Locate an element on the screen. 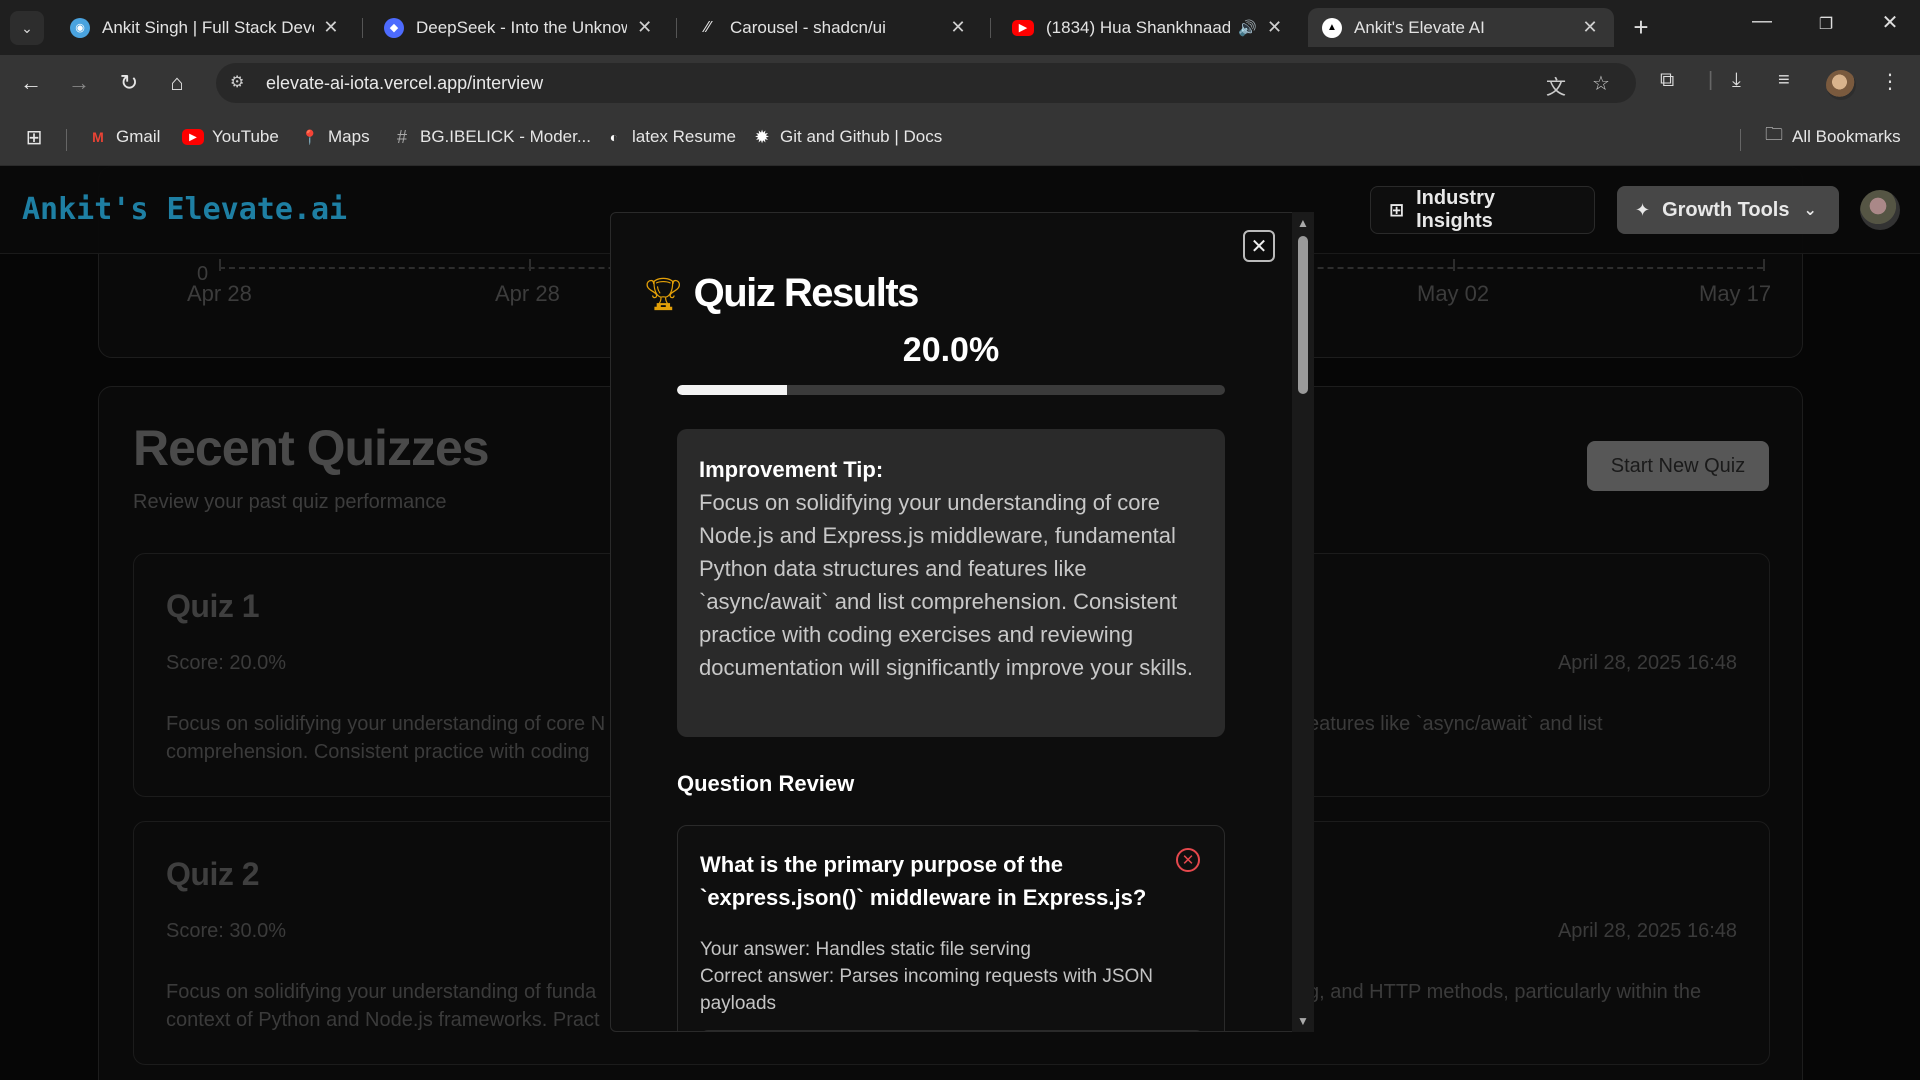 The width and height of the screenshot is (1920, 1080). scroll-down-icon: ▼ is located at coordinates (1303, 1021).